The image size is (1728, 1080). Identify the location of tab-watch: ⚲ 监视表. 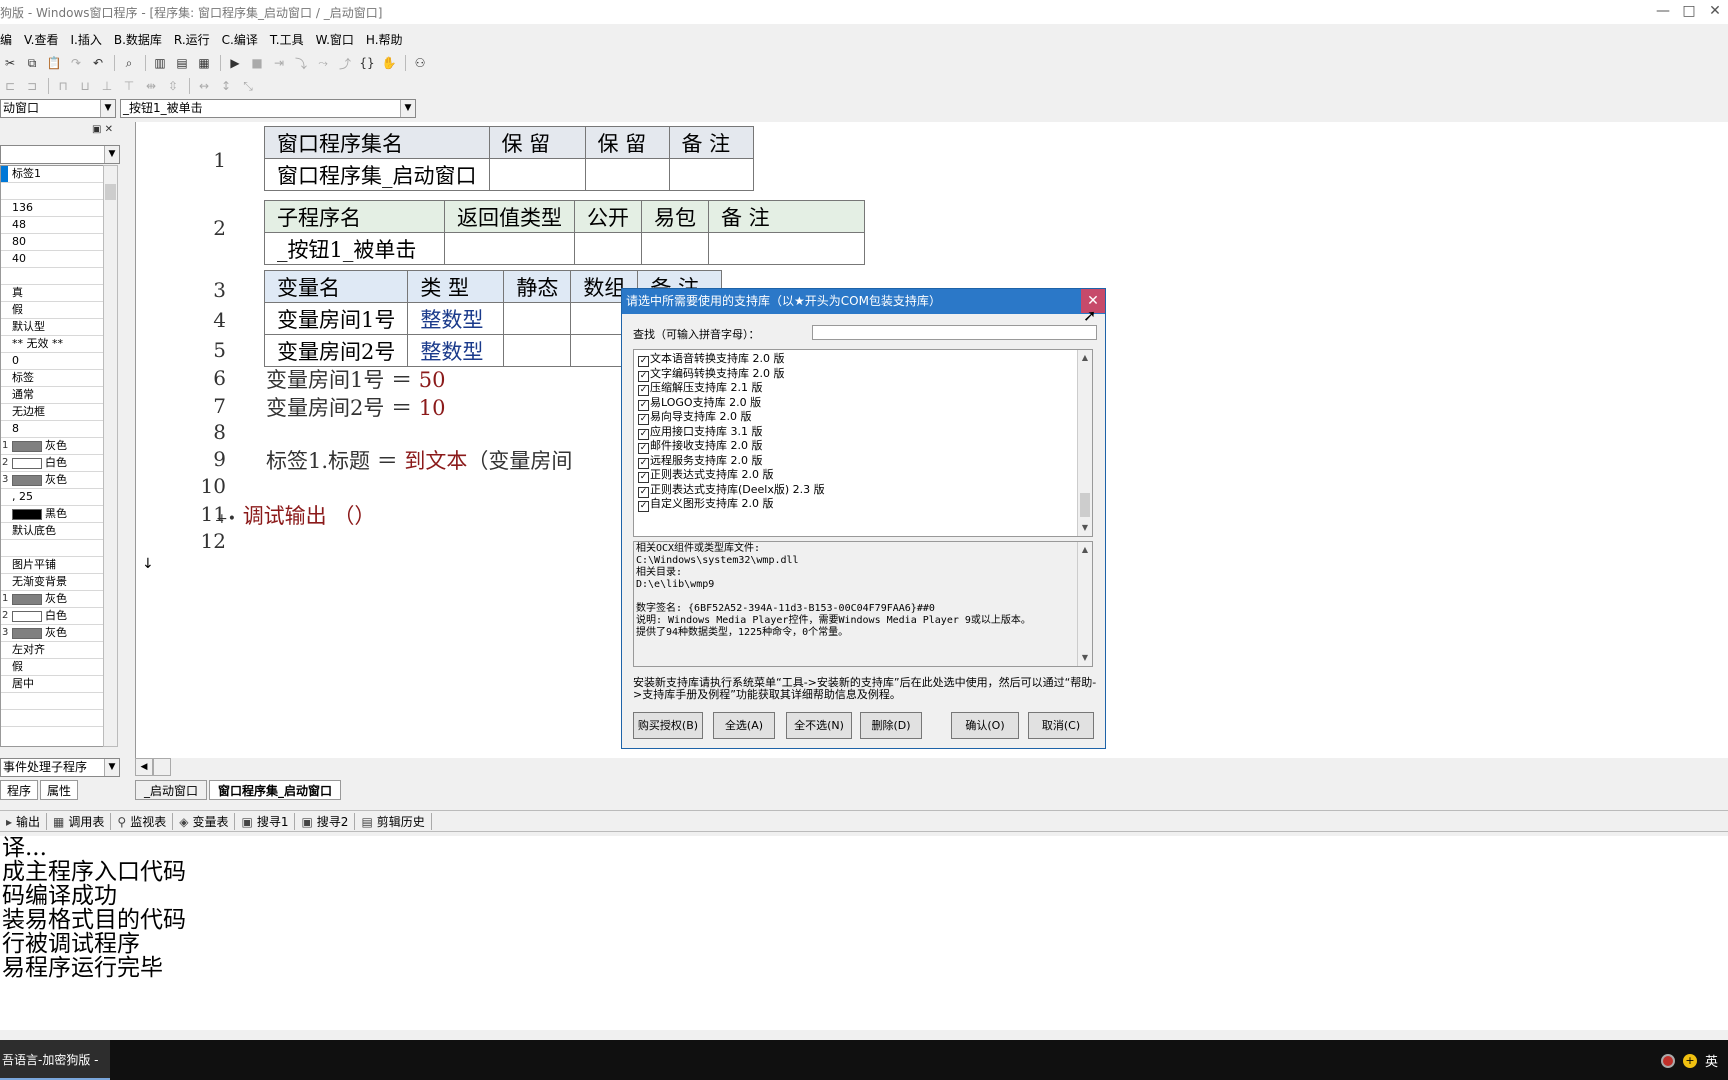
(142, 821).